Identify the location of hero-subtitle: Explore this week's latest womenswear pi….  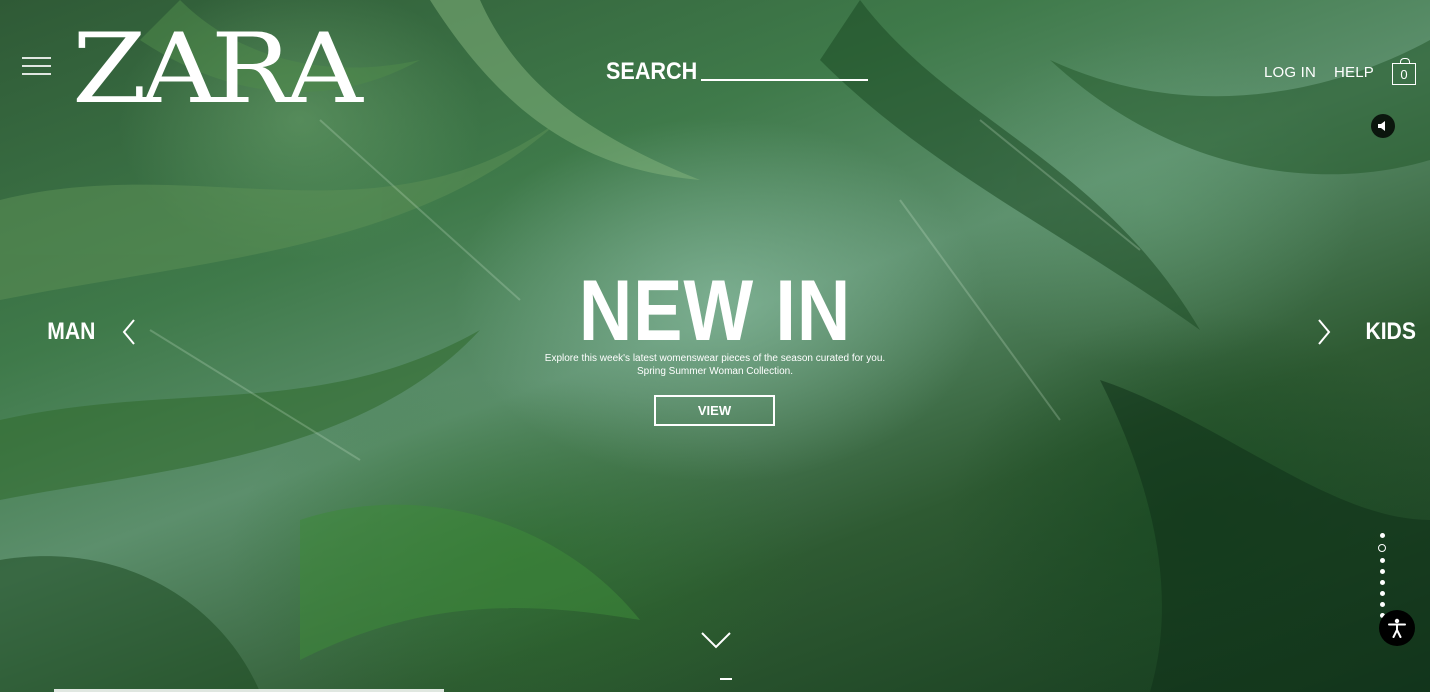
(715, 365).